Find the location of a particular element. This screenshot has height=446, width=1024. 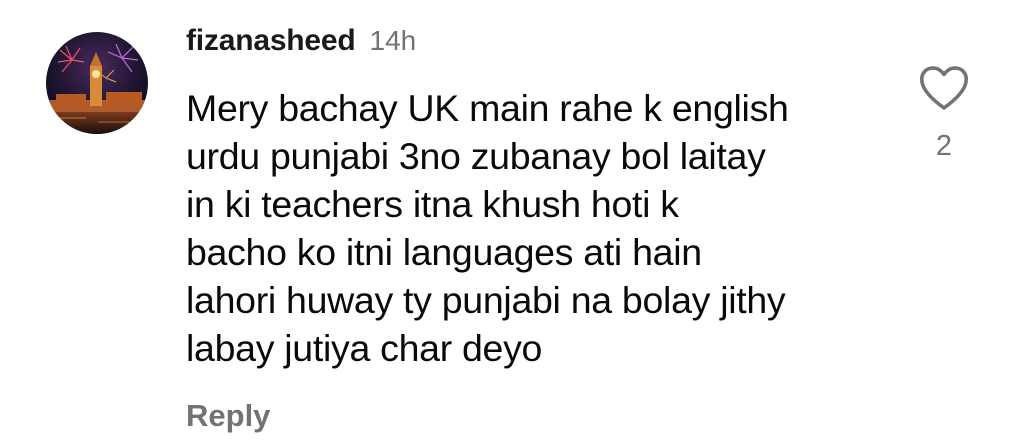

like-button: 2 is located at coordinates (944, 119).